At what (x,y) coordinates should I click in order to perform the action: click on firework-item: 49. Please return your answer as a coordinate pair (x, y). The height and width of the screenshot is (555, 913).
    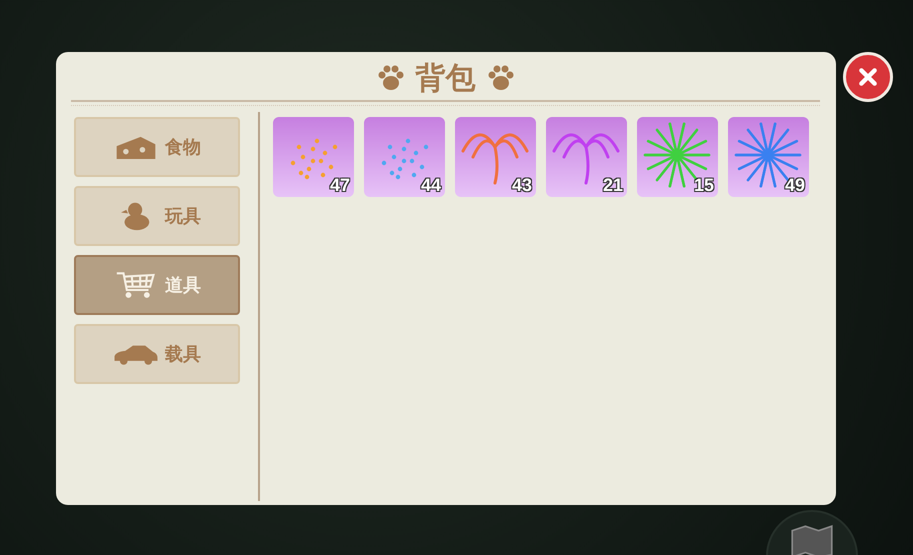
    Looking at the image, I should click on (768, 157).